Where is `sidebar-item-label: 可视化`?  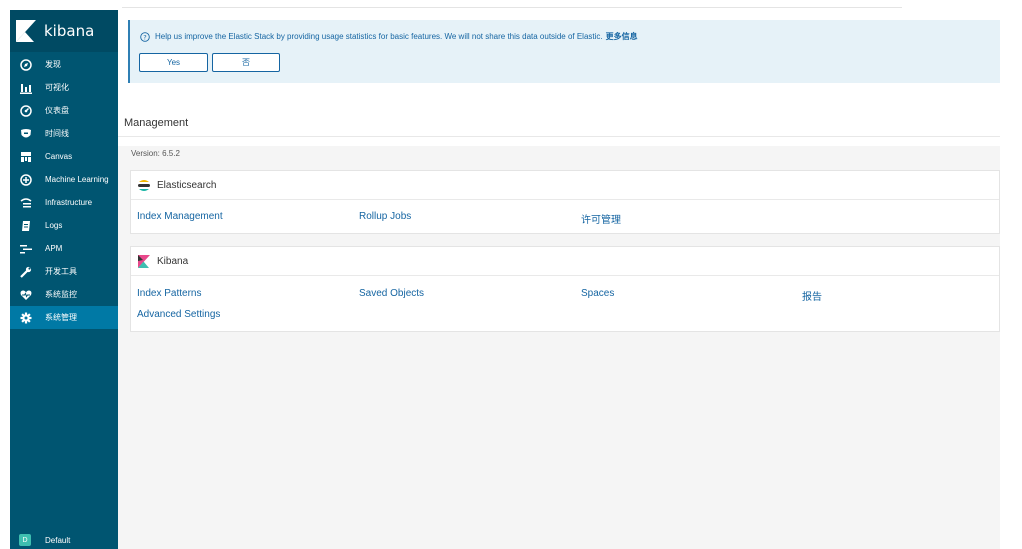
sidebar-item-label: 可视化 is located at coordinates (57, 87).